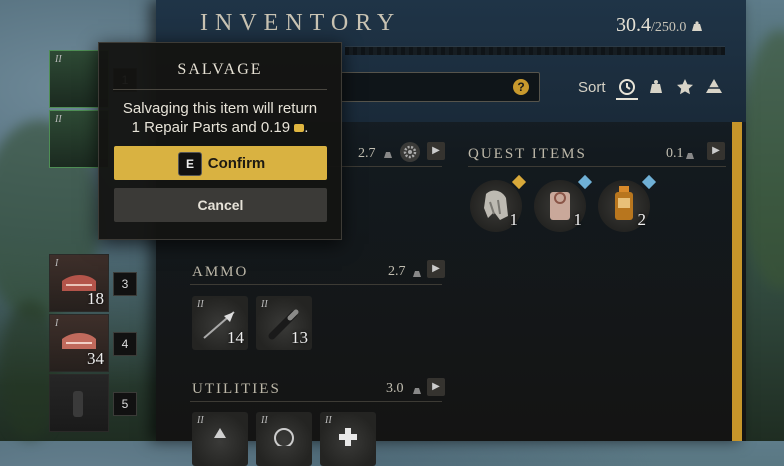  Describe the element at coordinates (299, 128) in the screenshot. I see `coin-icon` at that location.